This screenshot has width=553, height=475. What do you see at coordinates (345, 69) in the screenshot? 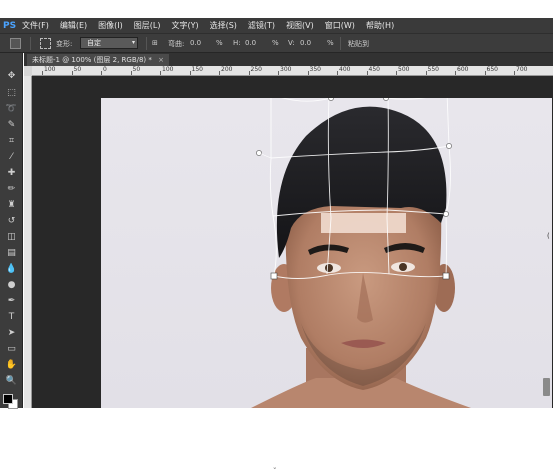
I see `ruler-tick-label: 400` at bounding box center [345, 69].